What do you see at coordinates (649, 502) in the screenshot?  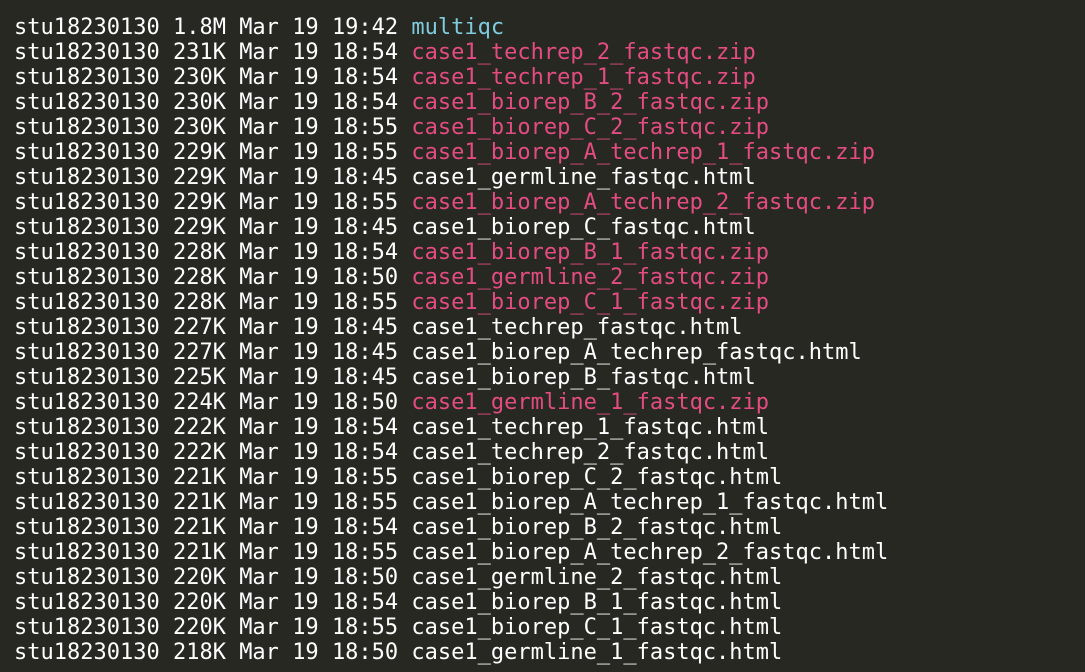 I see `file-name: case1_biorep_A_techrep_1_fastqc.html` at bounding box center [649, 502].